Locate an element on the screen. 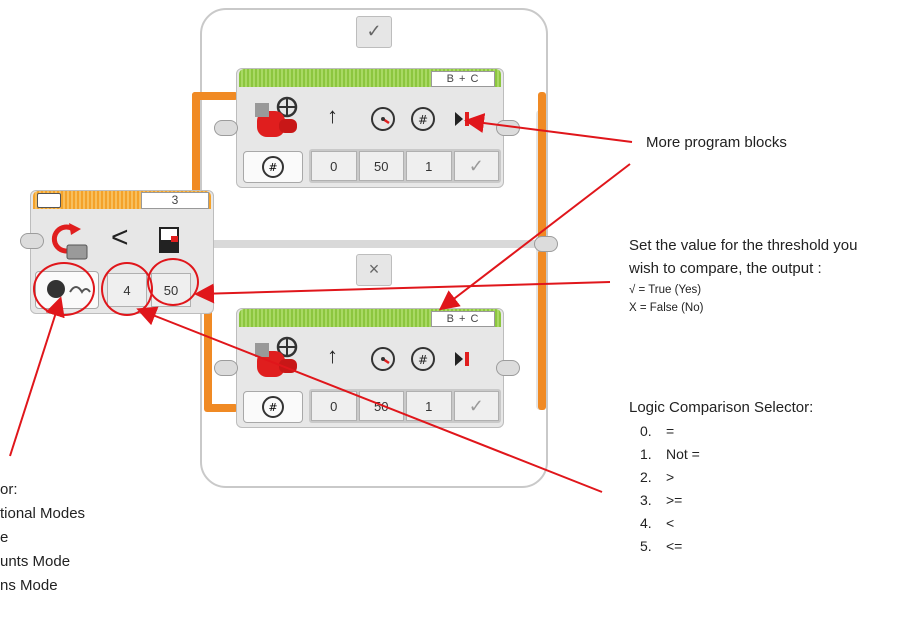 The height and width of the screenshot is (618, 924). list-item: 5. <= is located at coordinates (661, 546).